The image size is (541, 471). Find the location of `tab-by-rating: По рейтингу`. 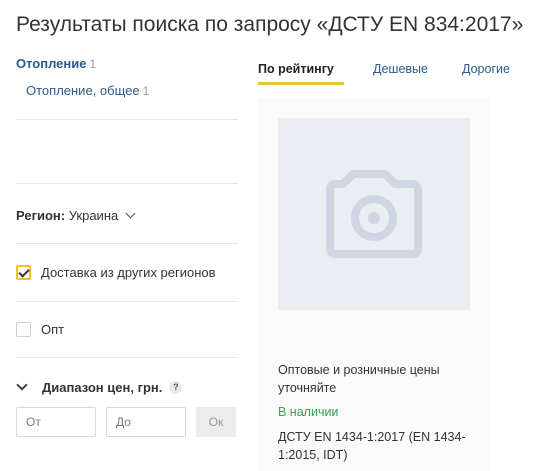

tab-by-rating: По рейтингу is located at coordinates (296, 69).